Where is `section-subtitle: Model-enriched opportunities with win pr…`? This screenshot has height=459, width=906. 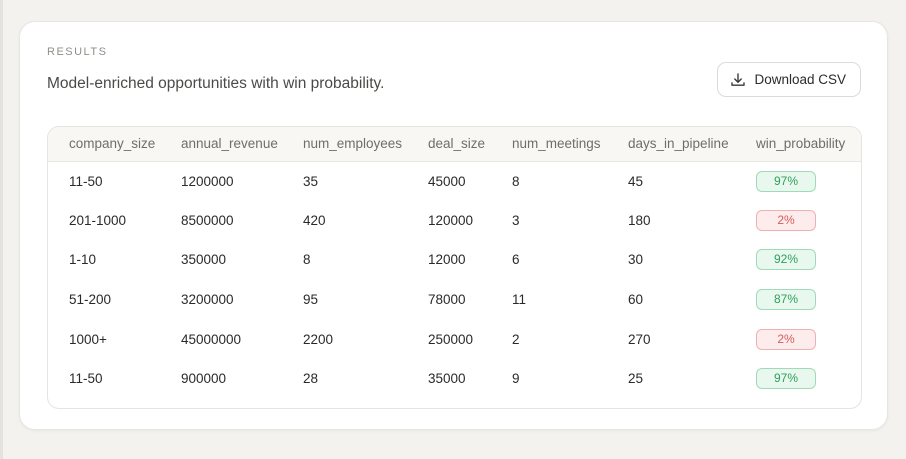 section-subtitle: Model-enriched opportunities with win pr… is located at coordinates (216, 83).